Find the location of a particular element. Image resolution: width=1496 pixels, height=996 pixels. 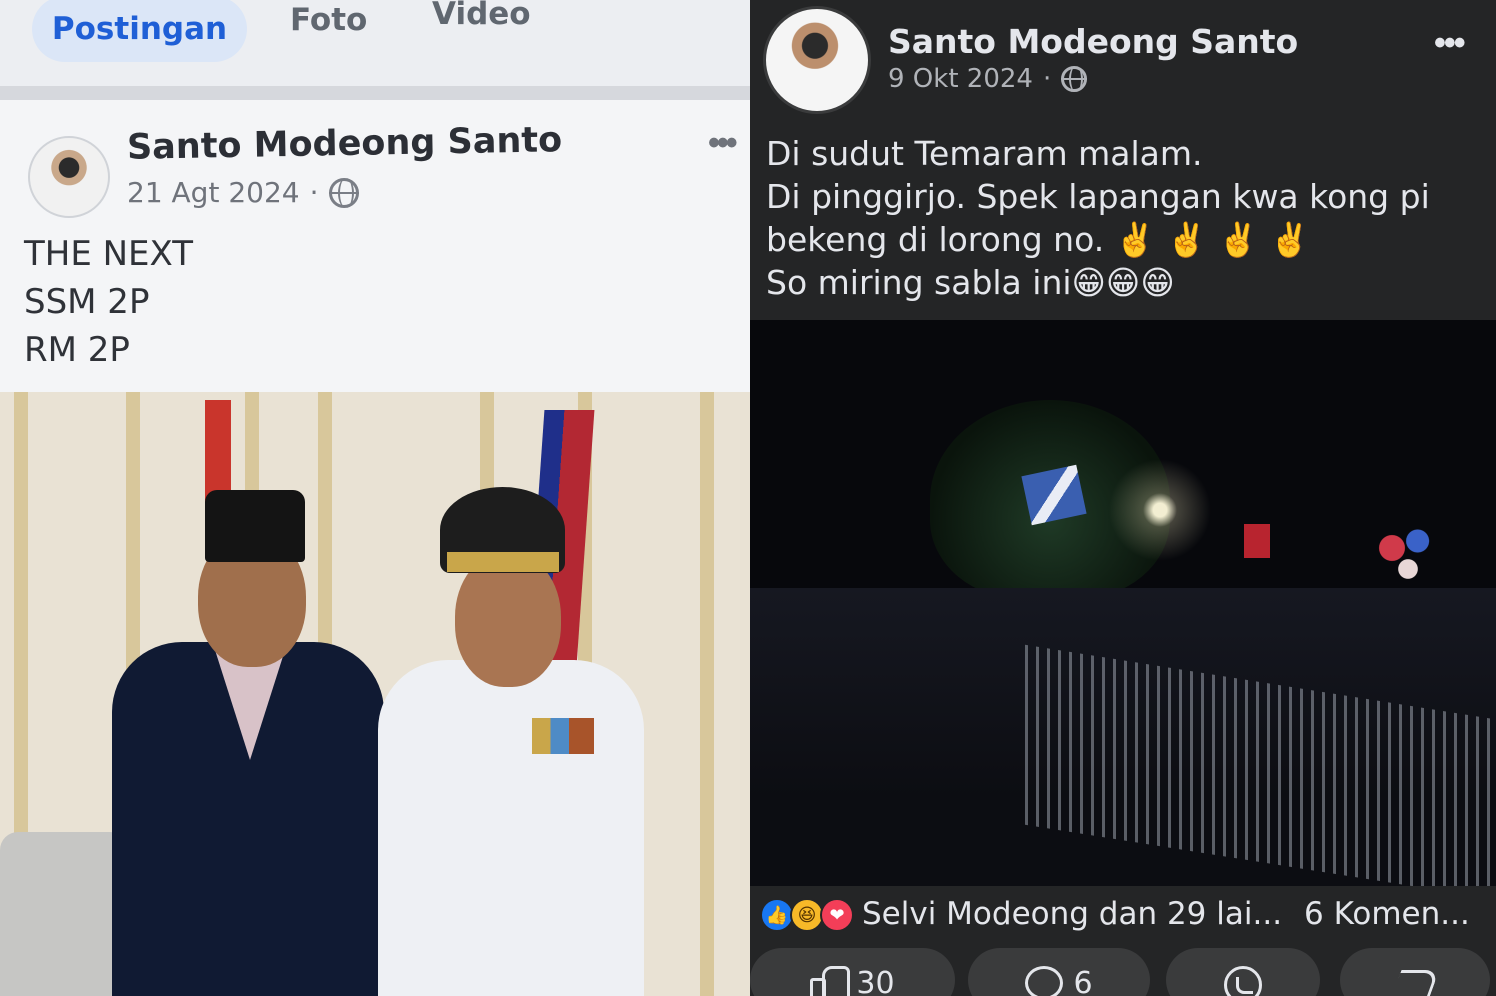

haha-icon: 😆 is located at coordinates (807, 915).